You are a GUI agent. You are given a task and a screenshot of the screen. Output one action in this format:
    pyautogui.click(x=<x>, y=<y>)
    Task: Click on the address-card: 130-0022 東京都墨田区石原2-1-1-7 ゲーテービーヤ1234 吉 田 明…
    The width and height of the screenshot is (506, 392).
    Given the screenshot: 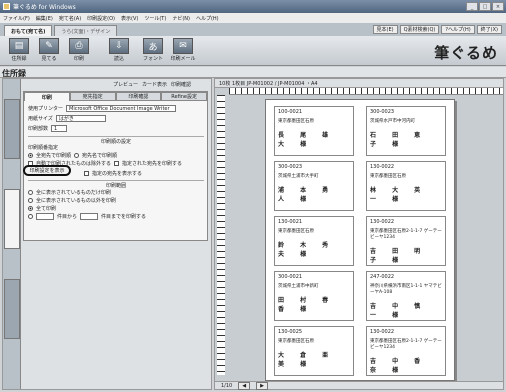 What is the action you would take?
    pyautogui.click(x=406, y=241)
    